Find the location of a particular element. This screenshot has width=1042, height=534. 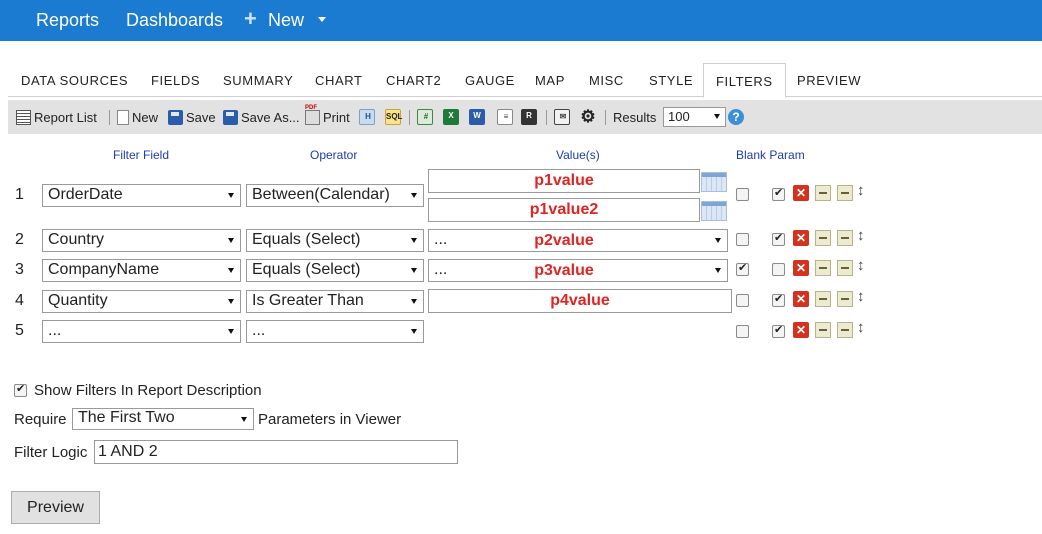

nav-reports-link: Reports is located at coordinates (67, 20).